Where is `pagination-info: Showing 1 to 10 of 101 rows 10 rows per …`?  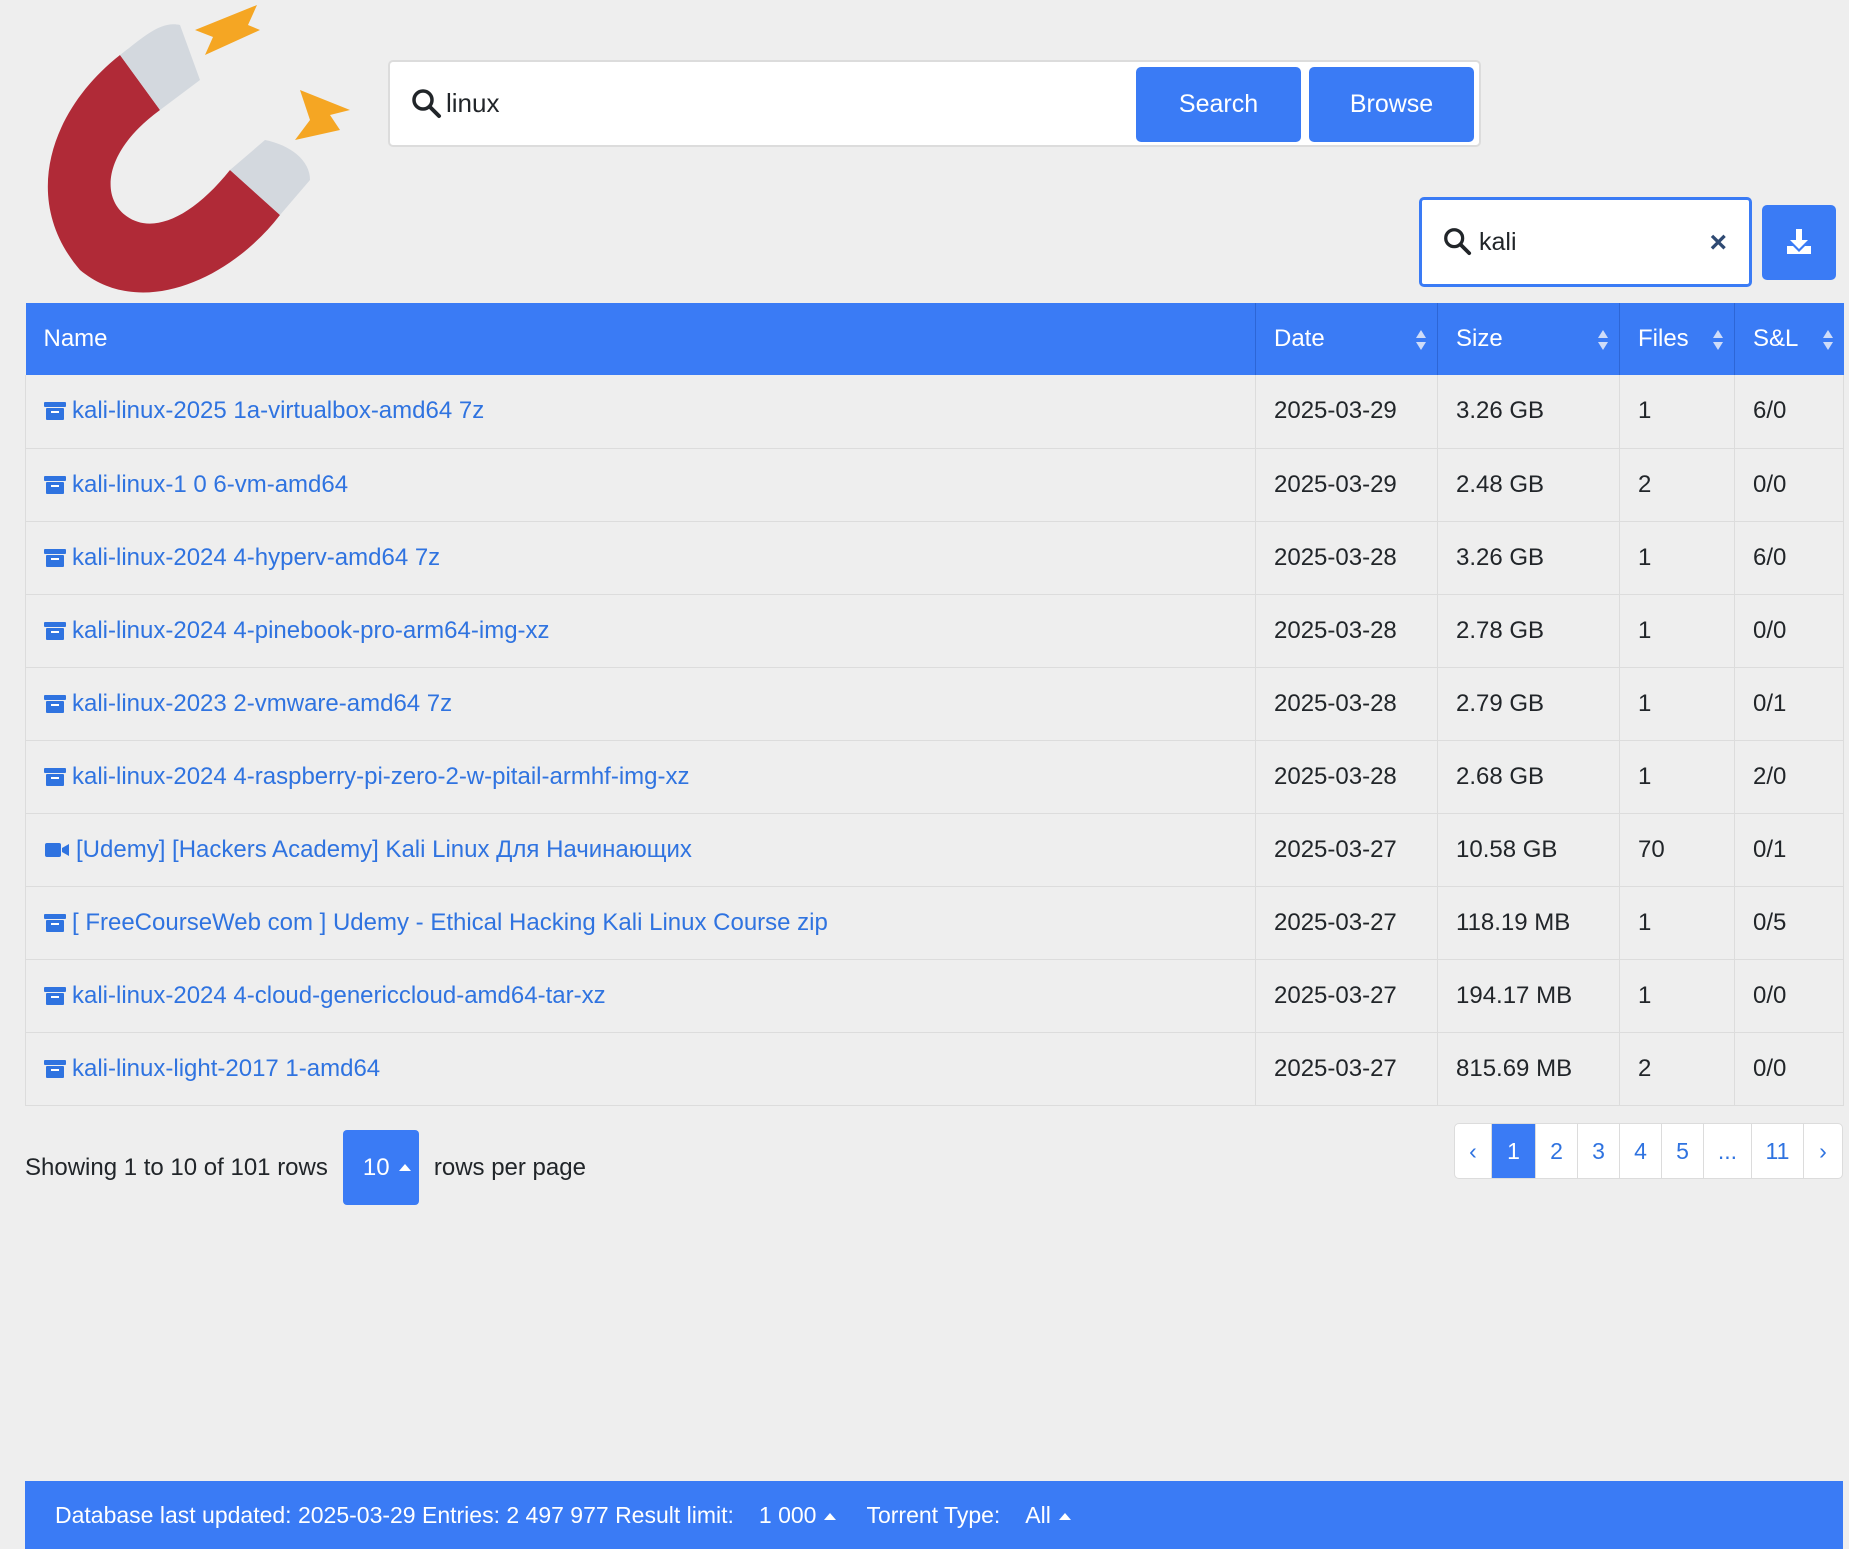
pagination-info: Showing 1 to 10 of 101 rows 10 rows per … is located at coordinates (305, 1167).